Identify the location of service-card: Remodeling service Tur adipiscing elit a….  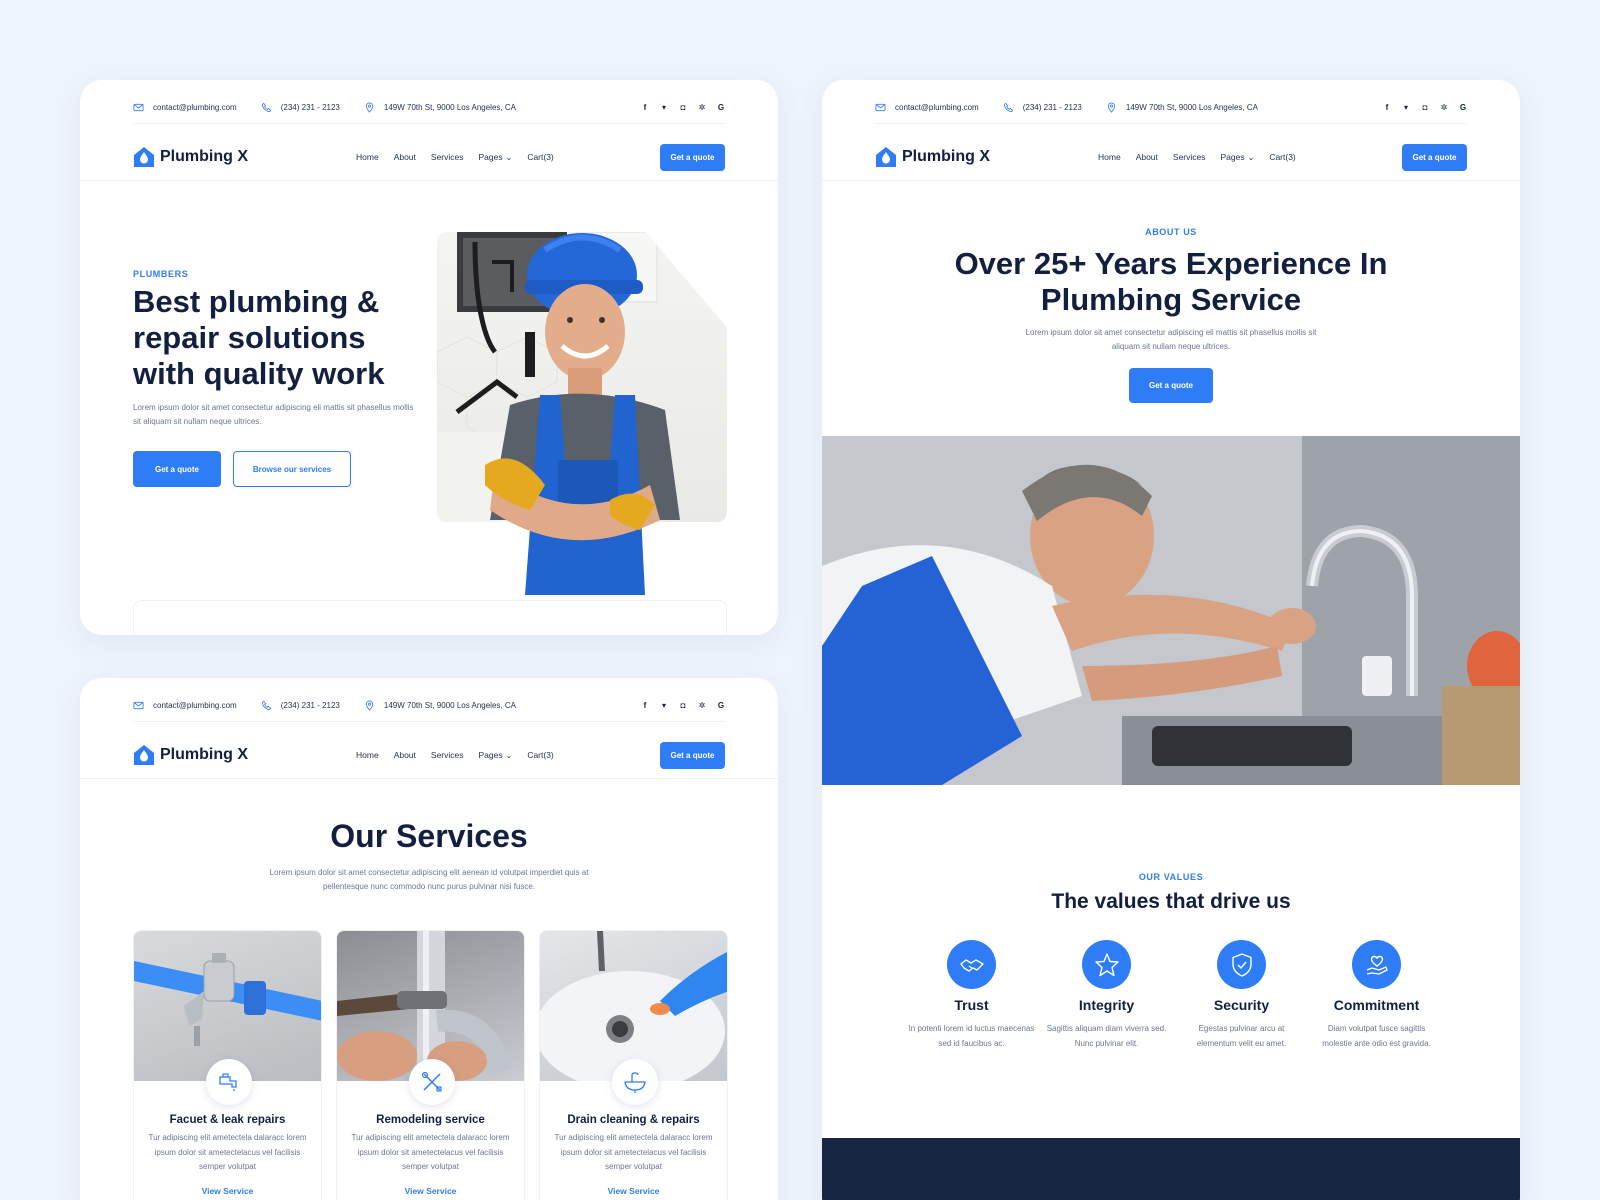
(430, 1065).